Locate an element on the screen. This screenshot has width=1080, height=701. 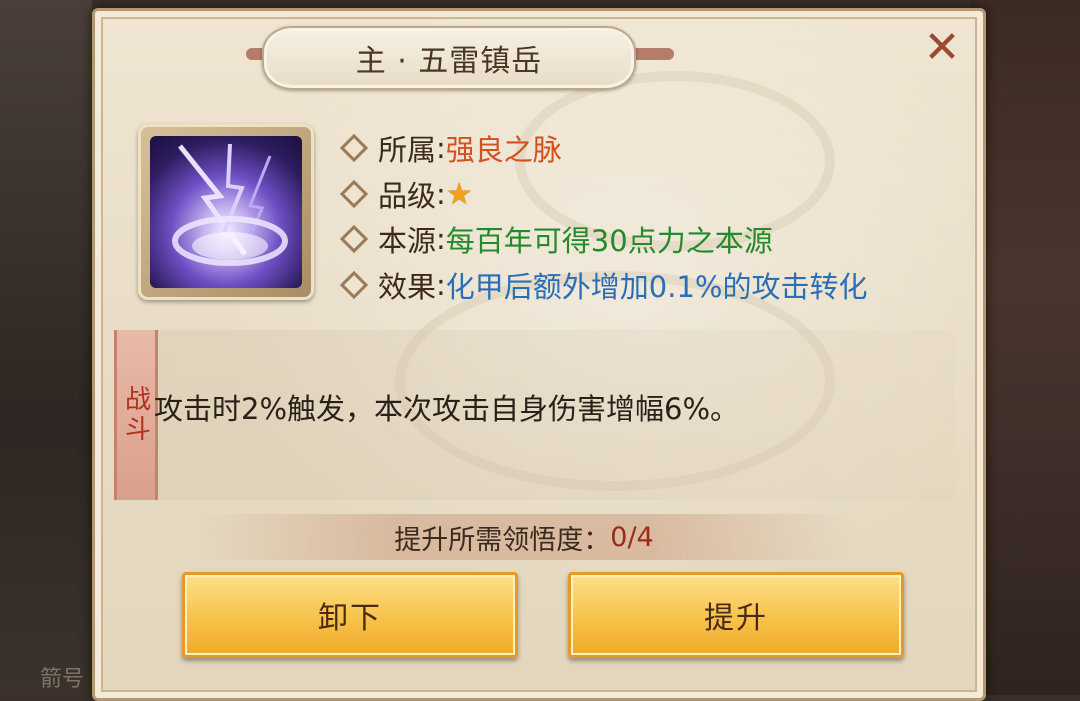
close-button: ✕ is located at coordinates (942, 48).